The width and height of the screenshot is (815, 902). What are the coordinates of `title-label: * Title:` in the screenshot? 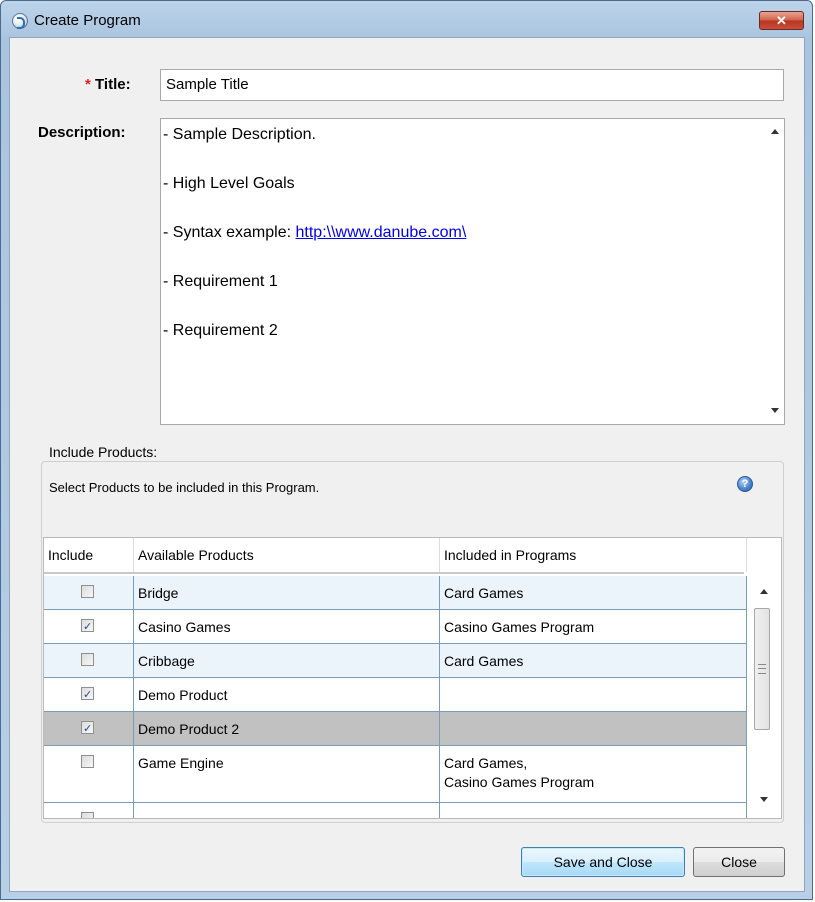 It's located at (108, 84).